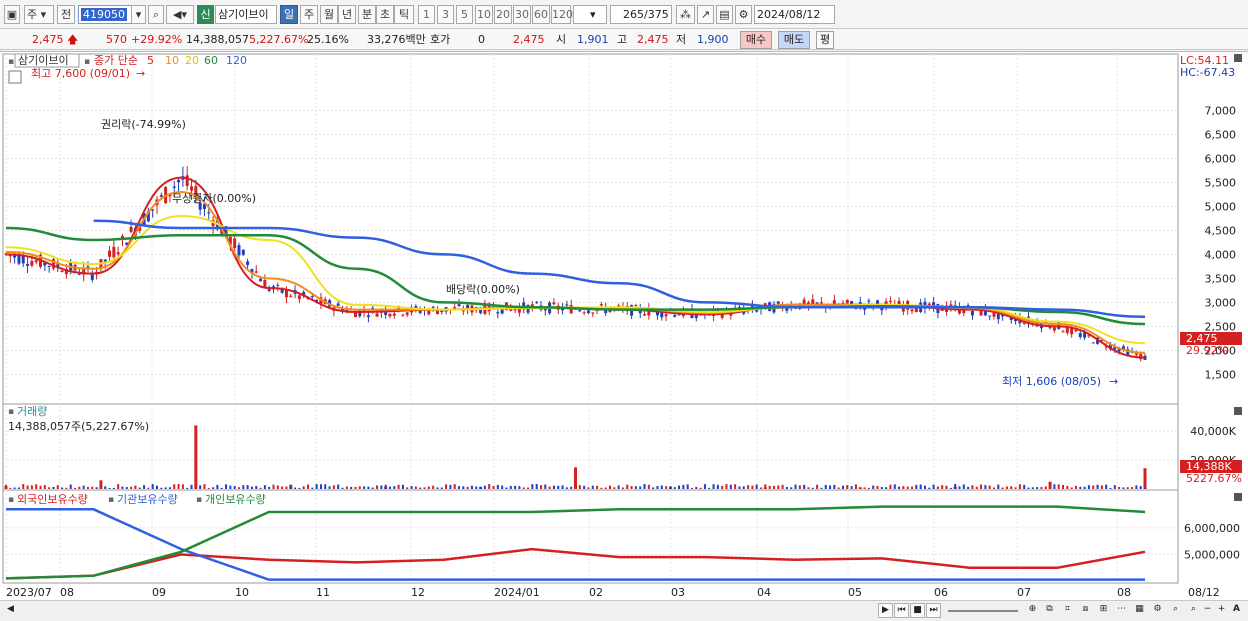 Image resolution: width=1248 pixels, height=621 pixels. I want to click on stock-name-field: 삼기이브이, so click(246, 14).